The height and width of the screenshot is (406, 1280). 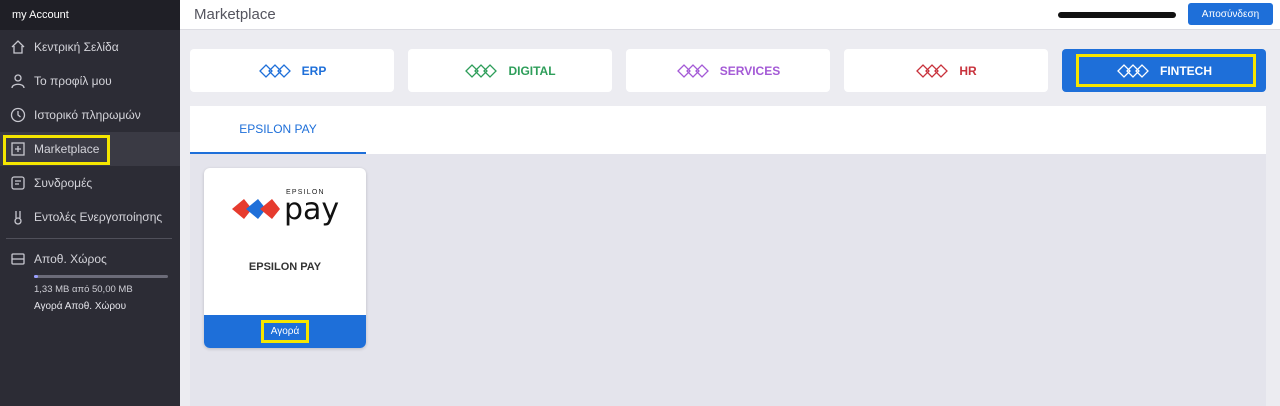 I want to click on category-erp: ERP, so click(x=292, y=70).